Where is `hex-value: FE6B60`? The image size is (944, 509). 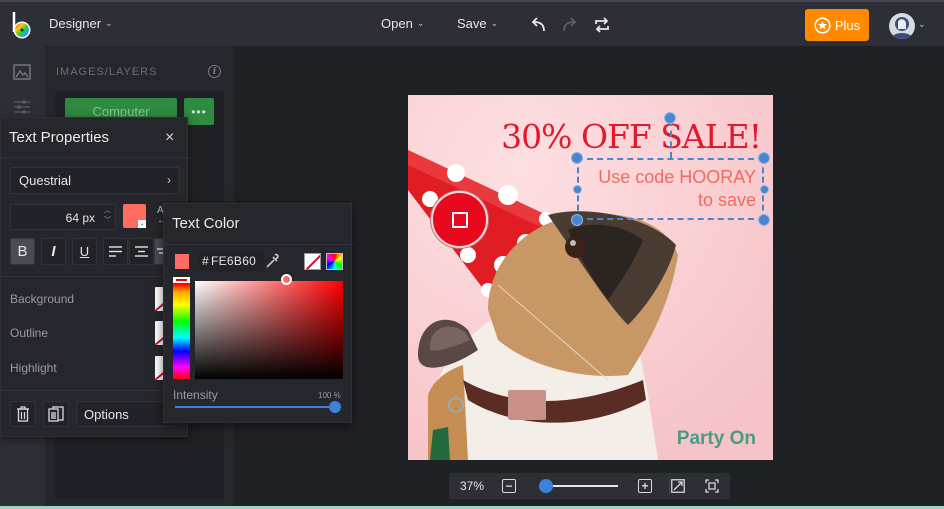 hex-value: FE6B60 is located at coordinates (233, 261).